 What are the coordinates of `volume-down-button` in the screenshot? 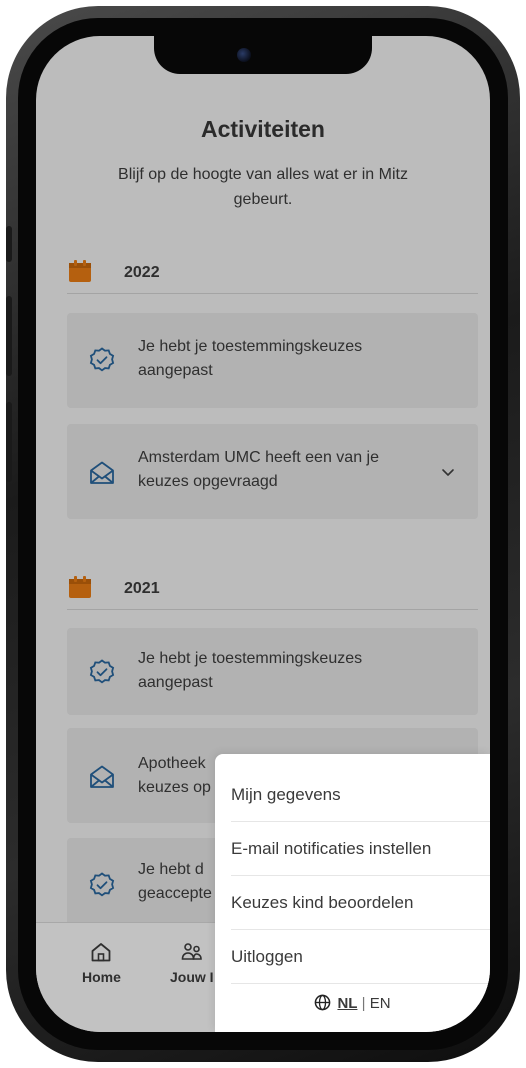 It's located at (9, 442).